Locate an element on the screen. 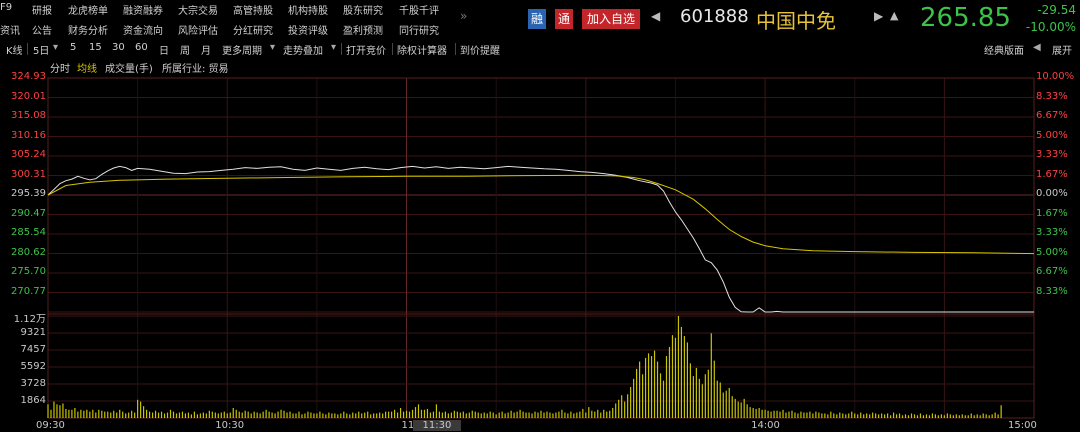  price-tick-label: 310.16 is located at coordinates (28, 135).